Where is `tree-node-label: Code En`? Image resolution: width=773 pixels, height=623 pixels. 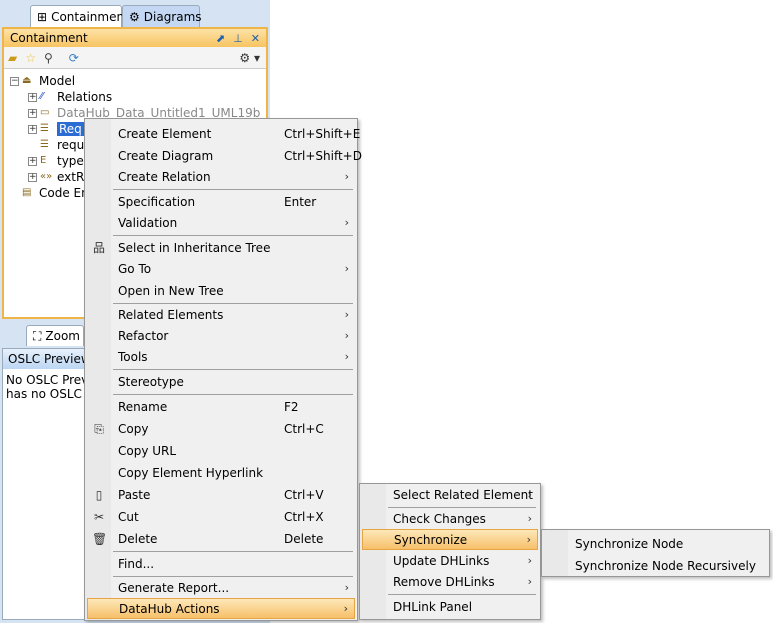 tree-node-label: Code En is located at coordinates (64, 193).